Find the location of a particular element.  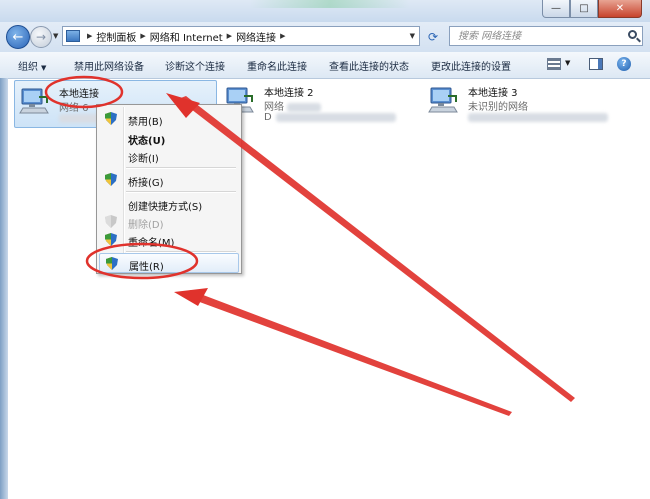

connection-item-local-3: 本地连接 3 未识别的网络 is located at coordinates (524, 104).